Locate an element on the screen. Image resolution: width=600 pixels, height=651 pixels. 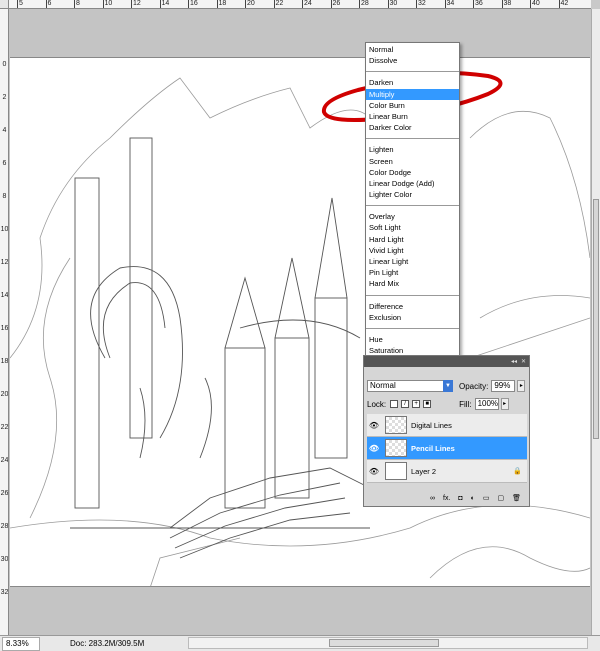
blend-mode-option-normal: Normal is located at coordinates (412, 49).